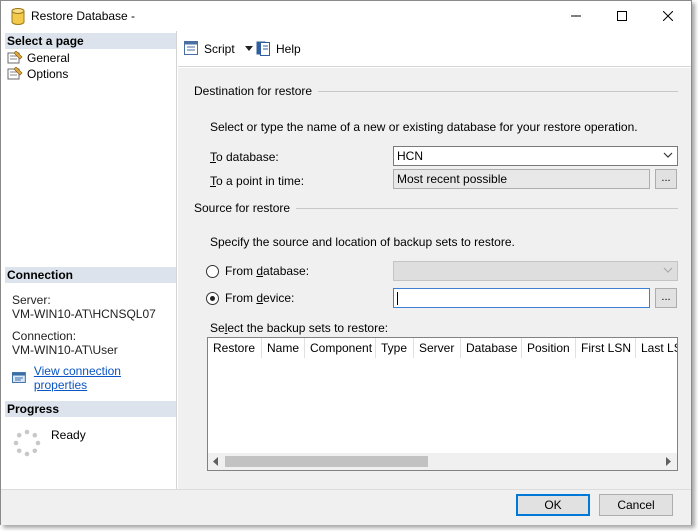  Describe the element at coordinates (606, 348) in the screenshot. I see `column-header: First LSN` at that location.